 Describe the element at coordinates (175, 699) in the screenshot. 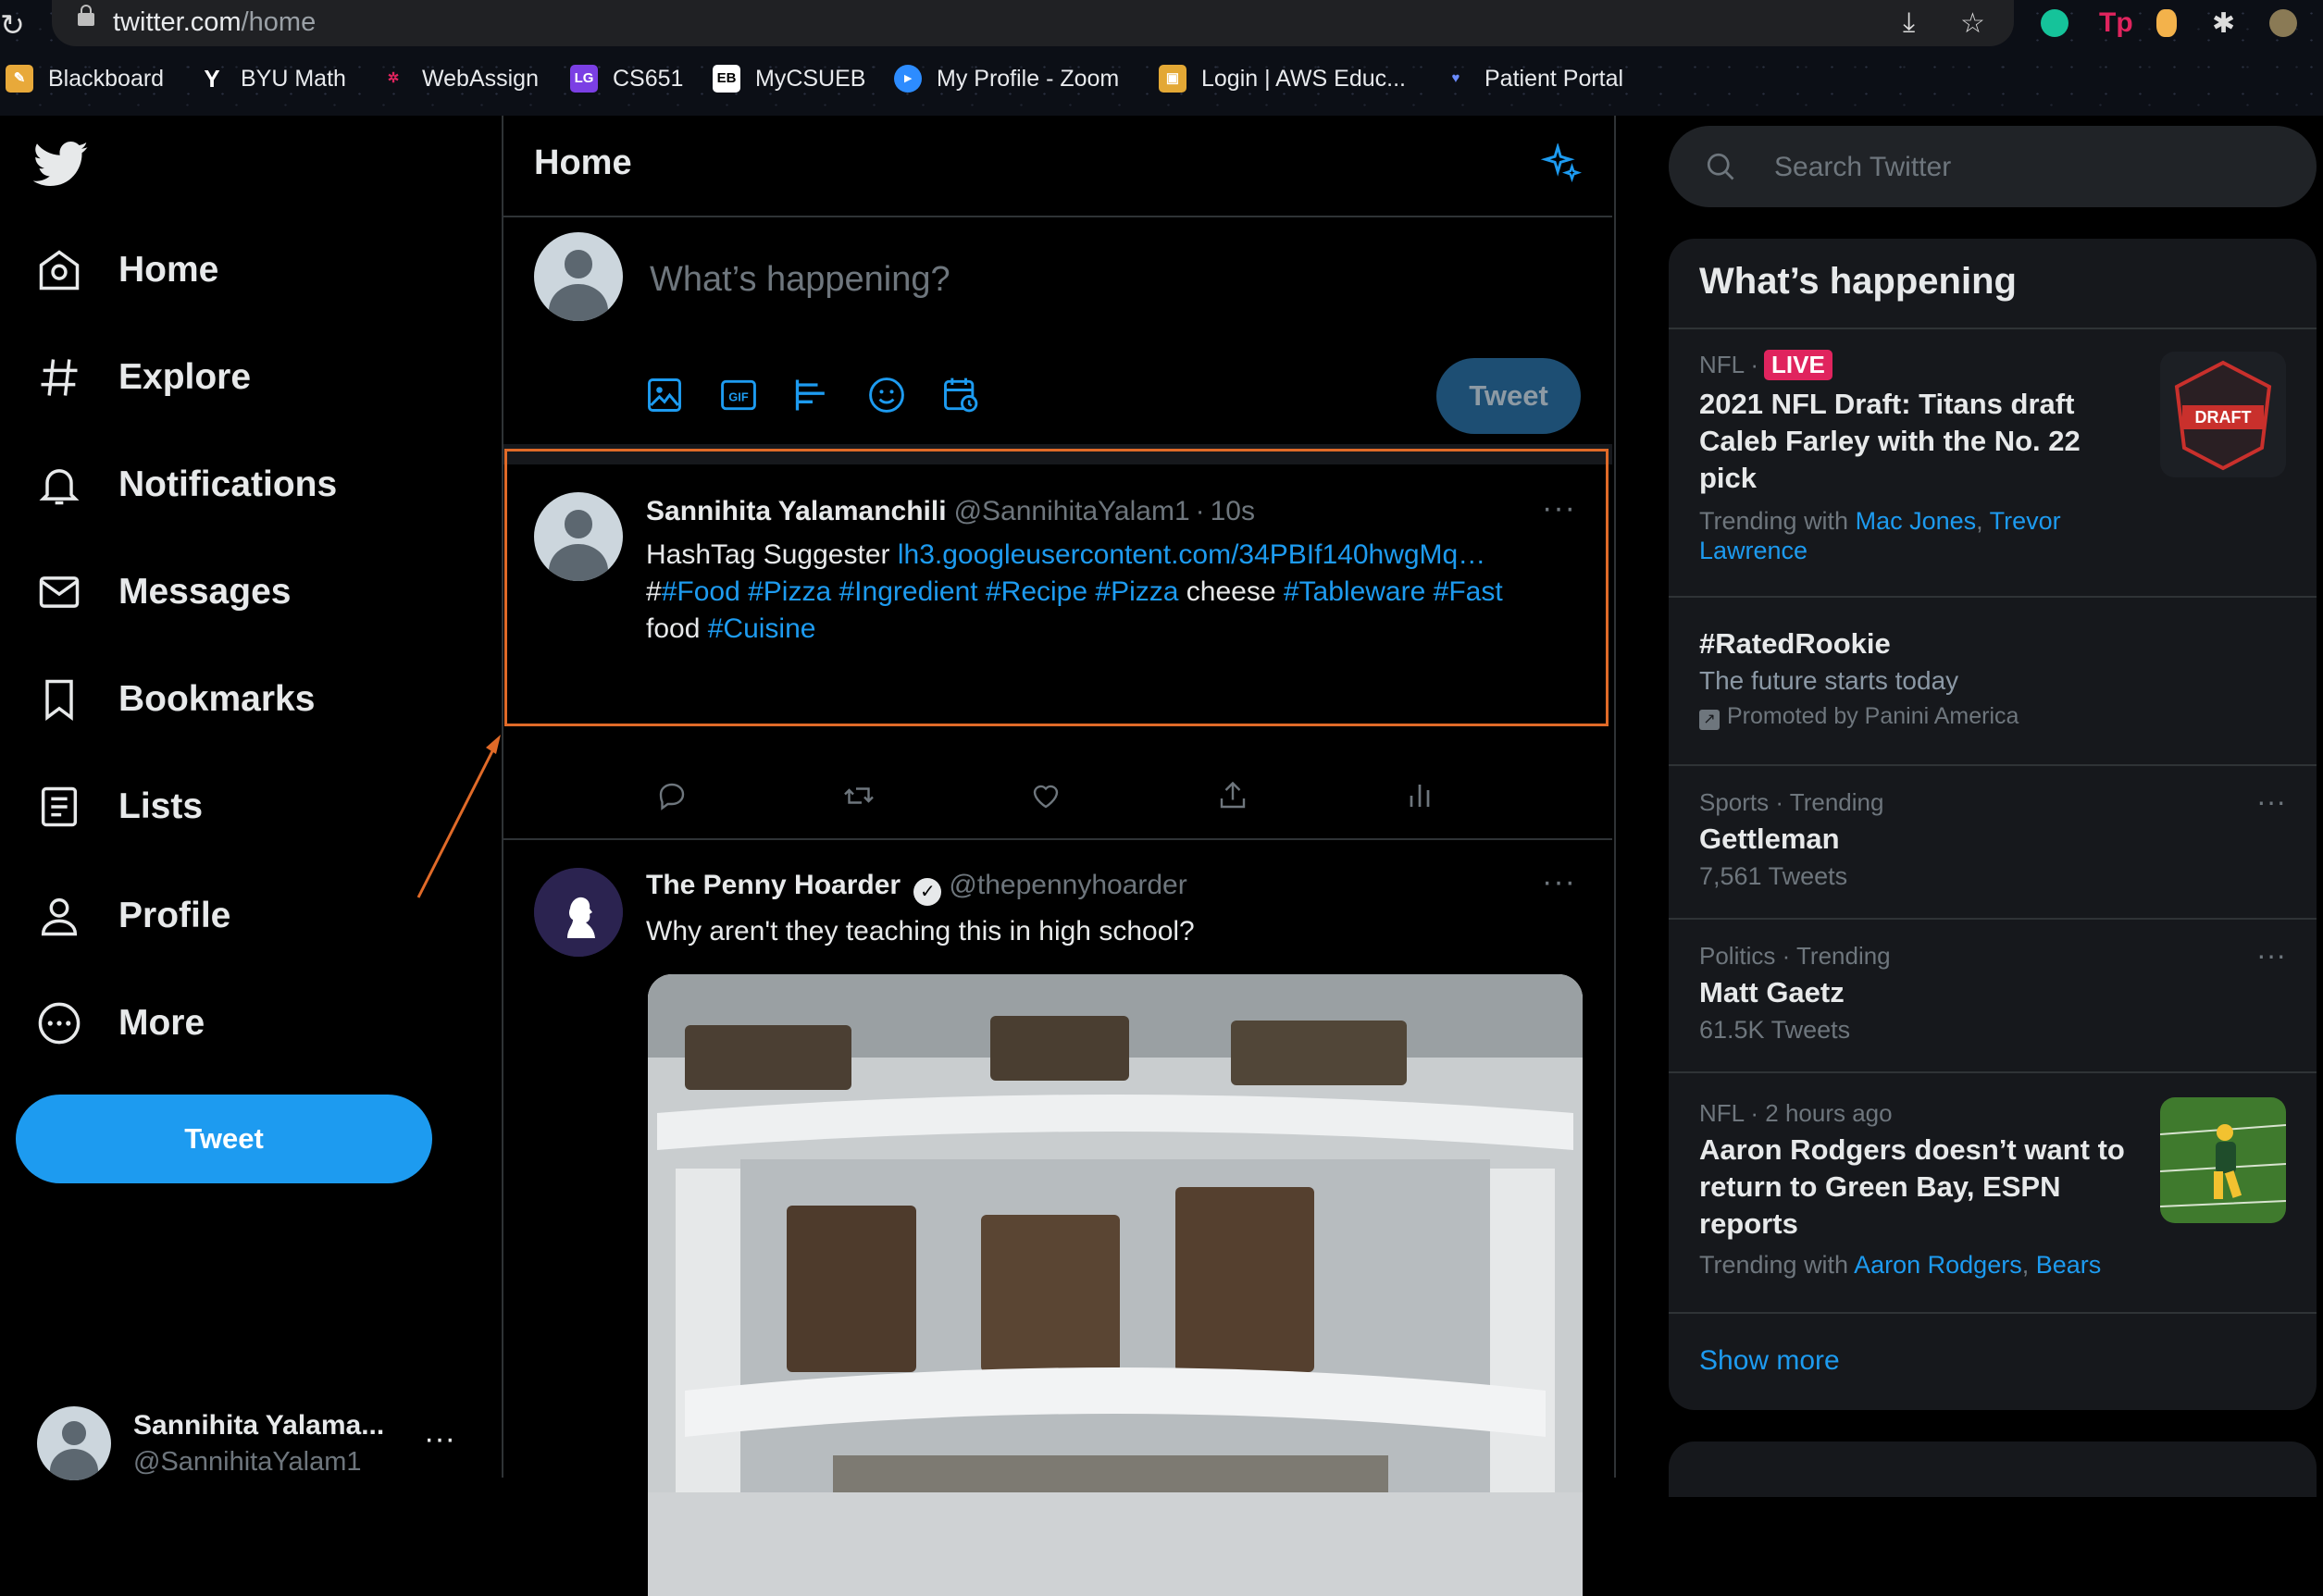

I see `nav-bookmarks: Bookmarks` at that location.